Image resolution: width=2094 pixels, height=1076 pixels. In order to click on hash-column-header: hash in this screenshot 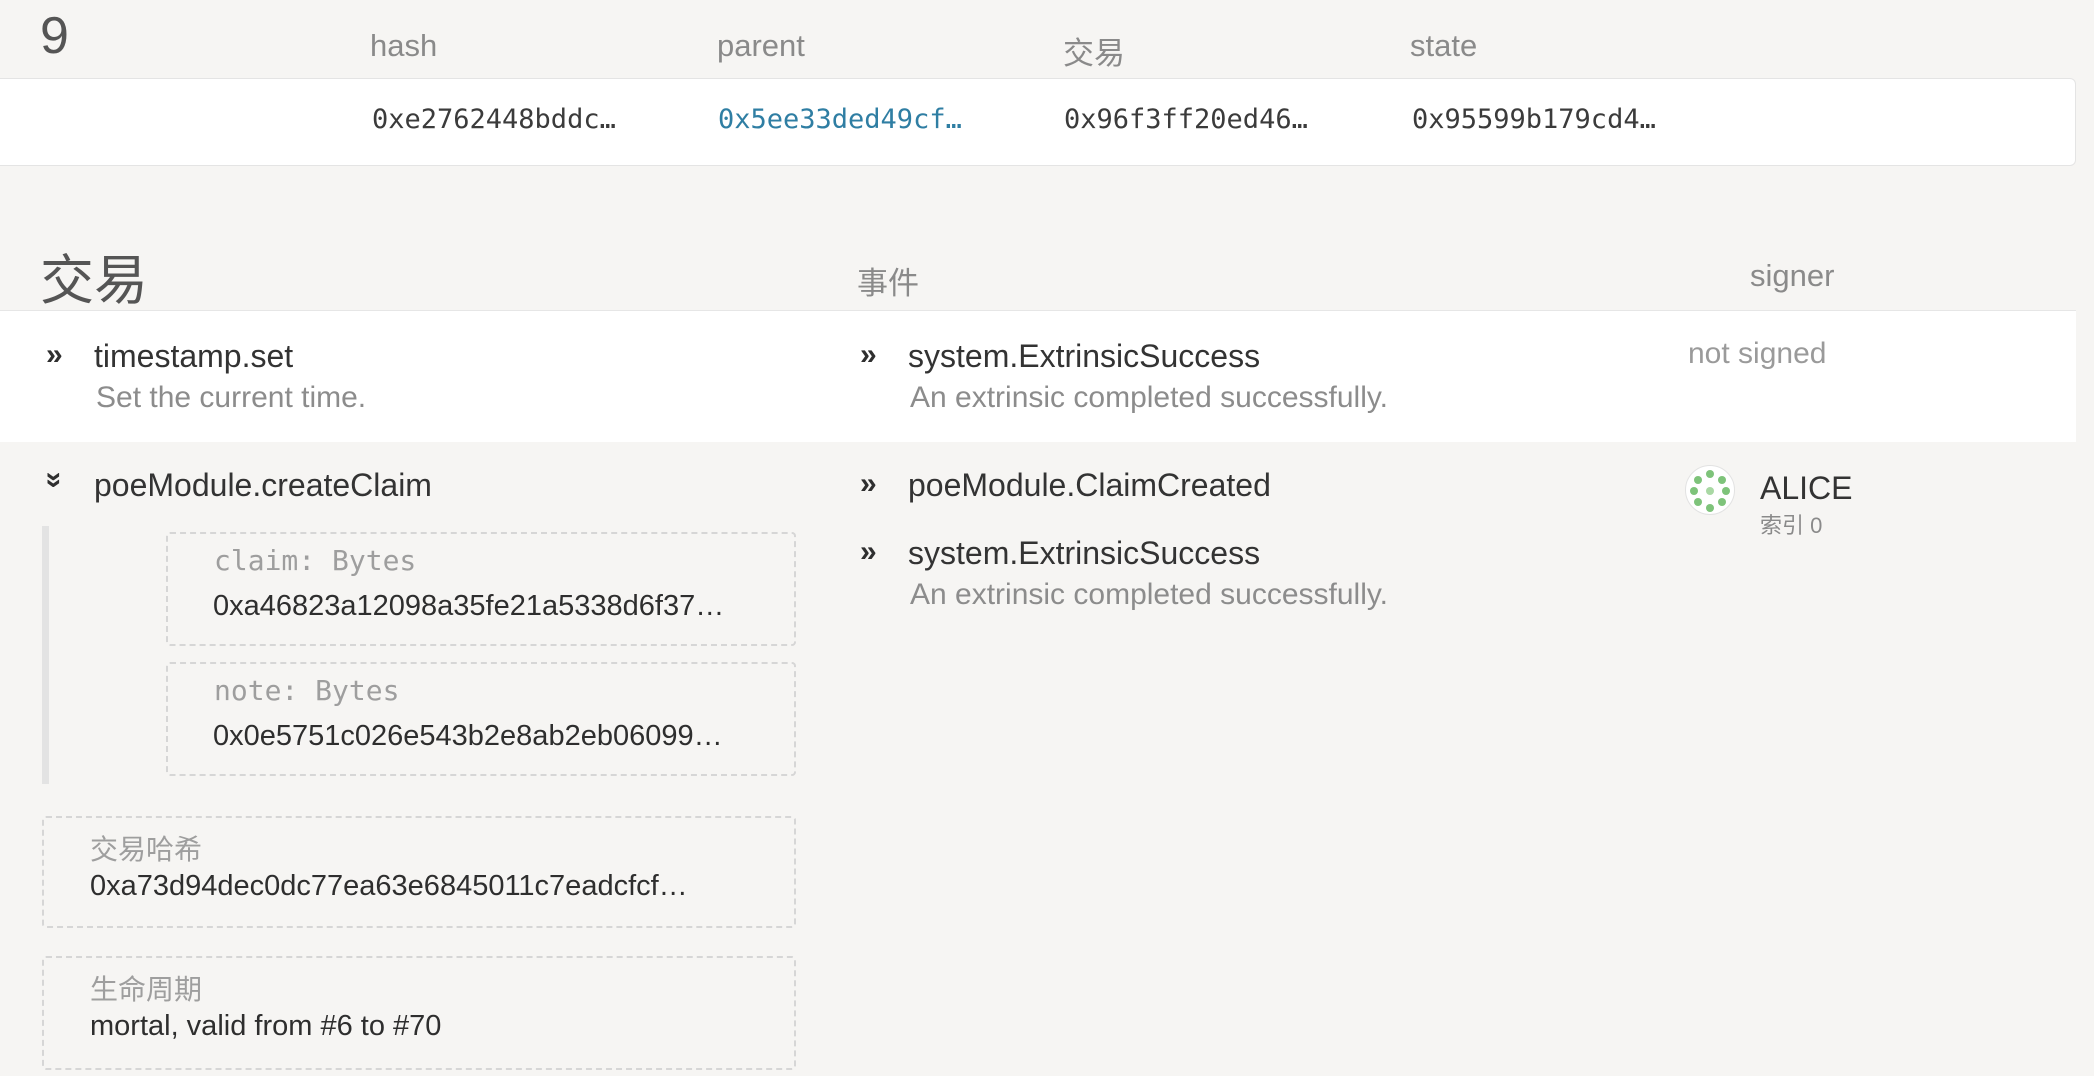, I will do `click(404, 45)`.